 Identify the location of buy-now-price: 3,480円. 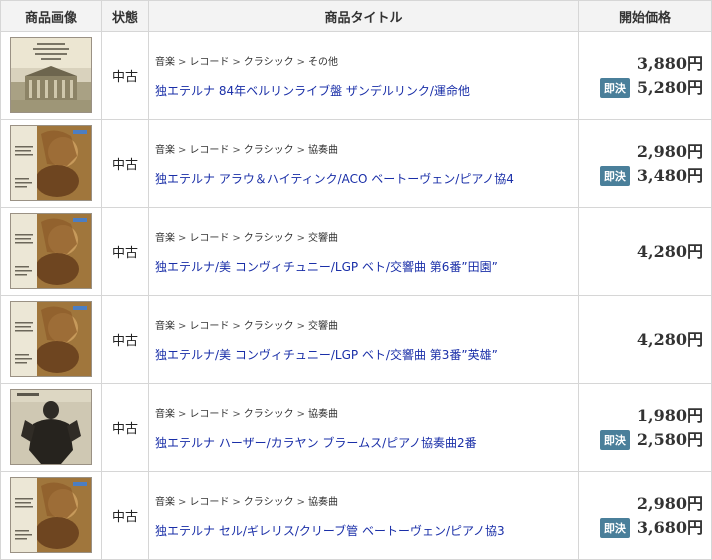
(669, 175).